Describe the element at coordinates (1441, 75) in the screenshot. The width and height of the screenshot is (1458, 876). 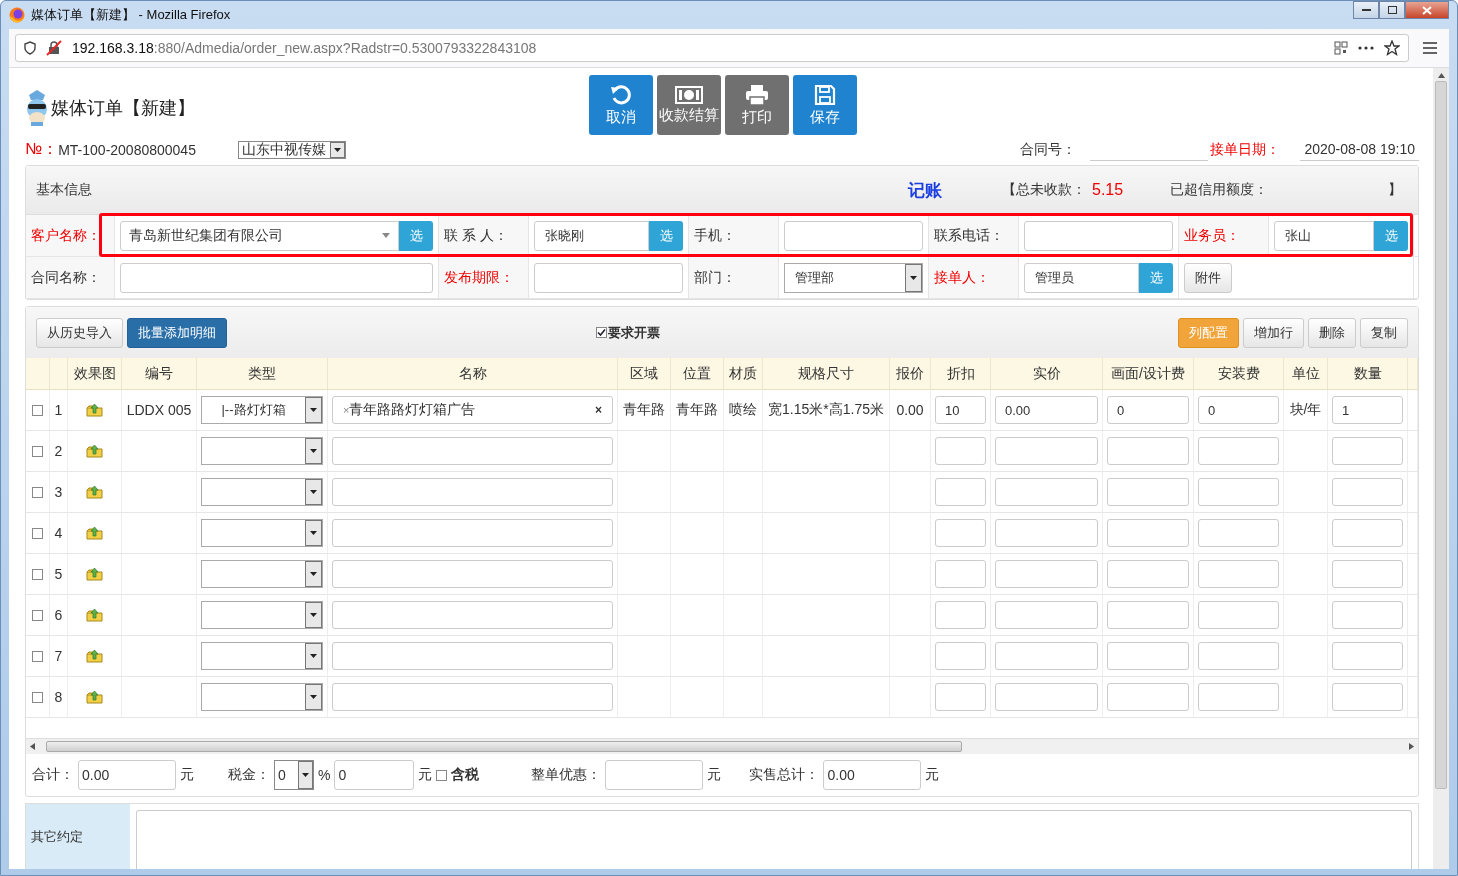
I see `scroll-up-icon` at that location.